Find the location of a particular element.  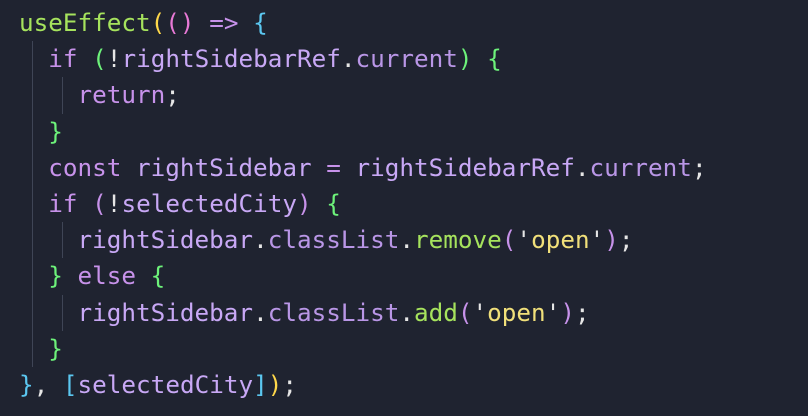

code-line-11: }, [selectedCity]); is located at coordinates (404, 385).